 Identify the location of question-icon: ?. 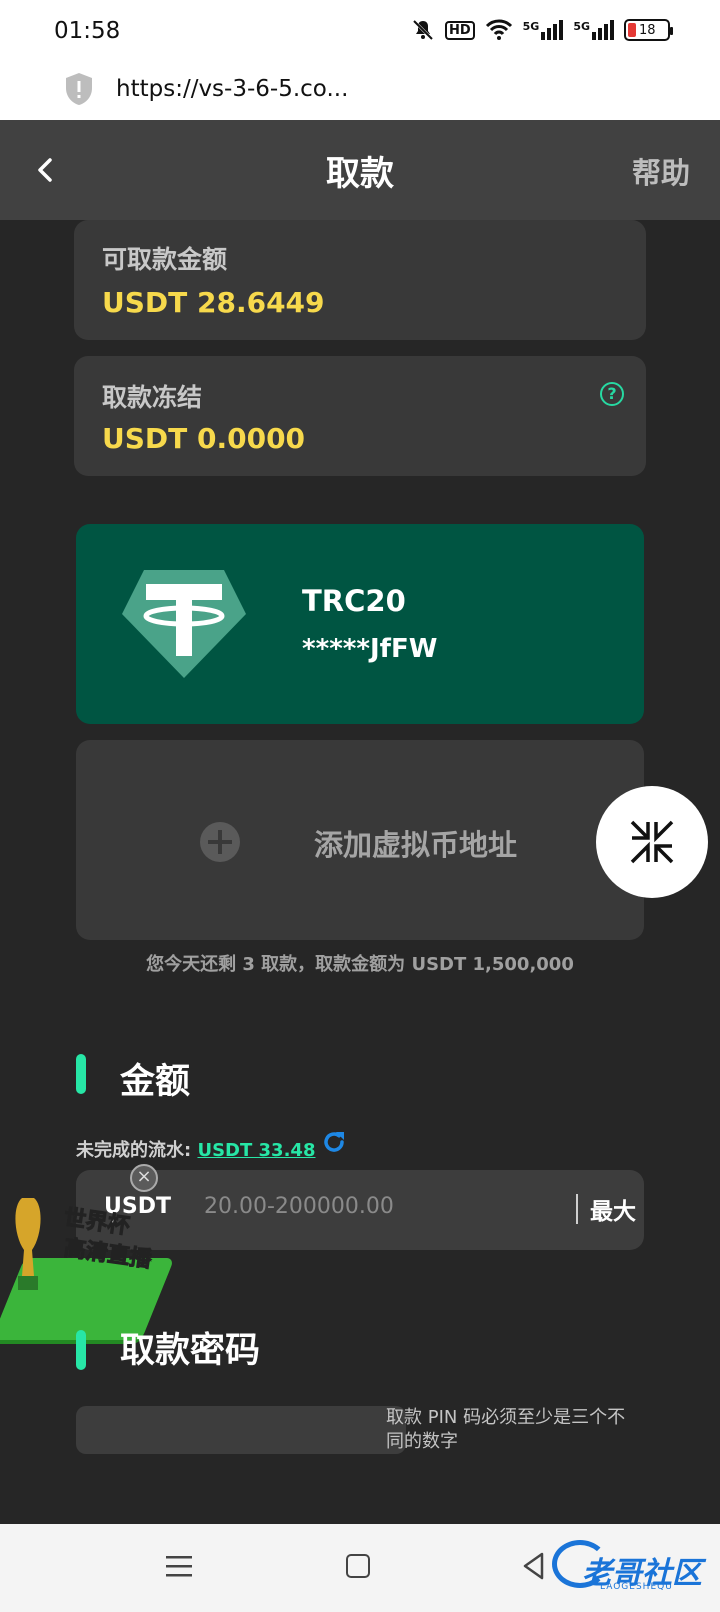
(612, 394).